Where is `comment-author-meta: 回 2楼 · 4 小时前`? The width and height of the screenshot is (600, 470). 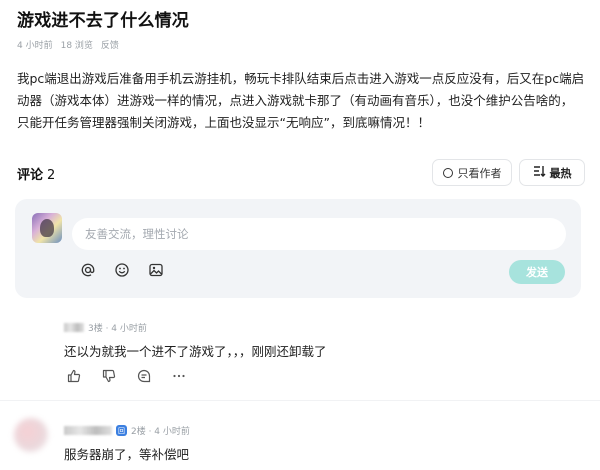 comment-author-meta: 回 2楼 · 4 小时前 is located at coordinates (127, 430).